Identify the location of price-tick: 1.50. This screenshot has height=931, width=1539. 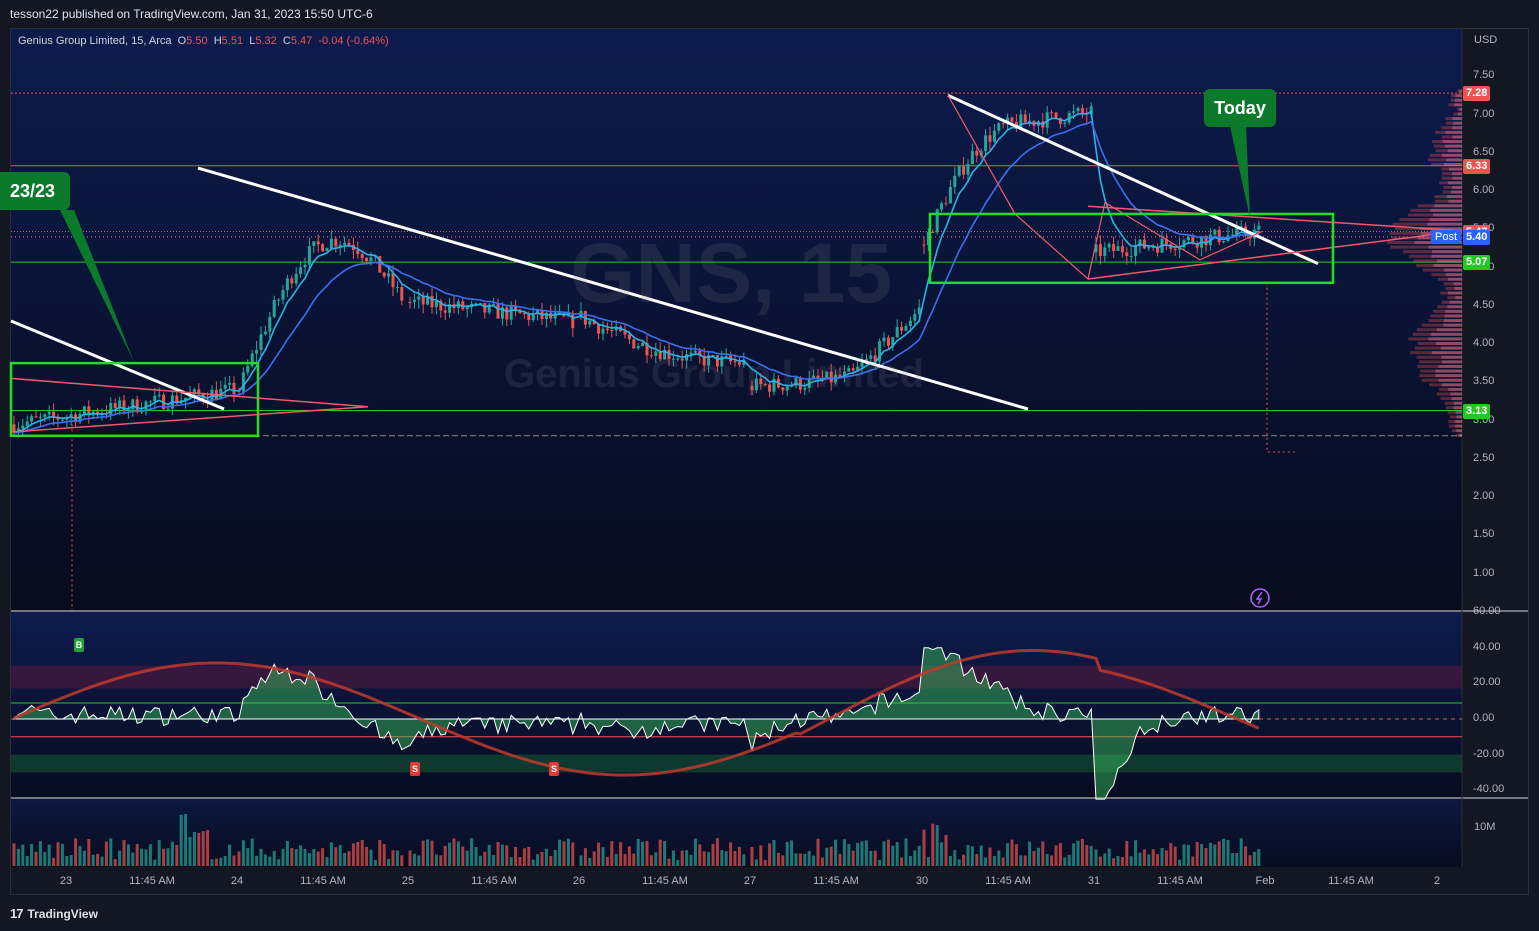
(1484, 534).